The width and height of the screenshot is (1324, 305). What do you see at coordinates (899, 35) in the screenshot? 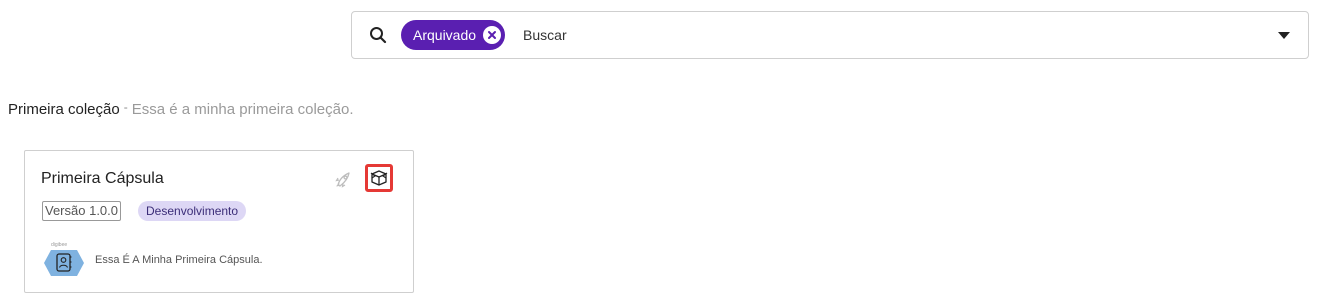
I see `search-input` at bounding box center [899, 35].